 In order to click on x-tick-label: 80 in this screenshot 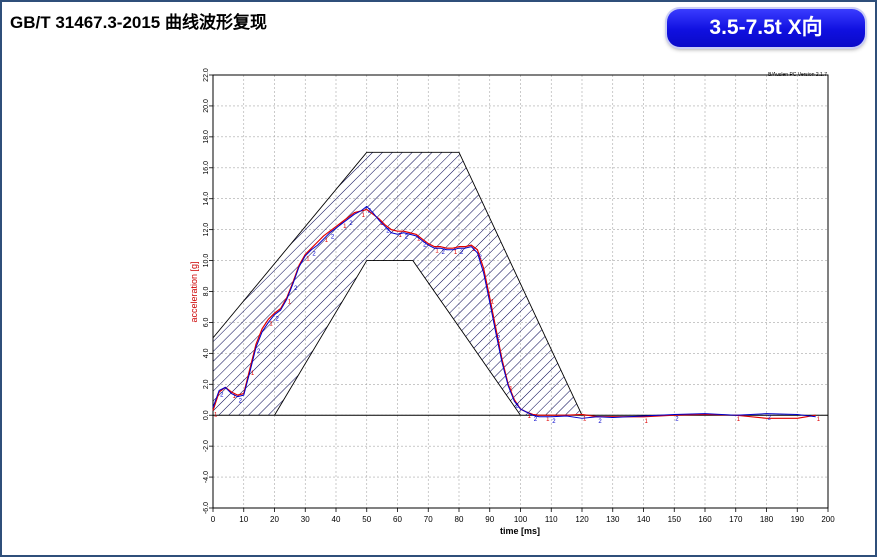, I will do `click(459, 519)`.